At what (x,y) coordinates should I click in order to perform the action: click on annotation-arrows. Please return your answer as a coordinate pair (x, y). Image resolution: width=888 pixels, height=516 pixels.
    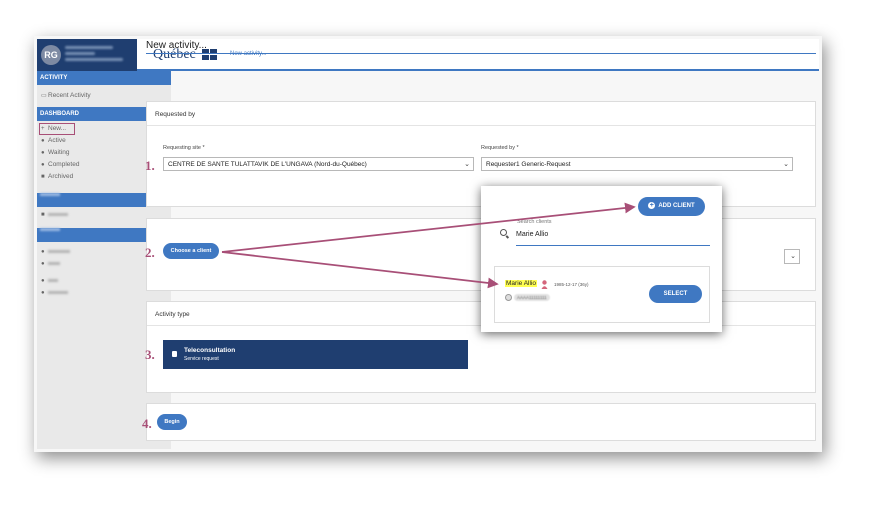
    Looking at the image, I should click on (428, 245).